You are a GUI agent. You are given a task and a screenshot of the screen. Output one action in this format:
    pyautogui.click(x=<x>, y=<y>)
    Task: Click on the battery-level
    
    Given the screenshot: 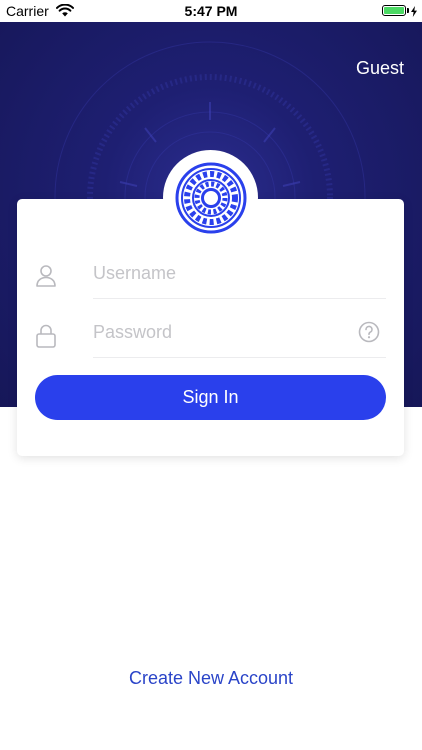 What is the action you would take?
    pyautogui.click(x=394, y=10)
    